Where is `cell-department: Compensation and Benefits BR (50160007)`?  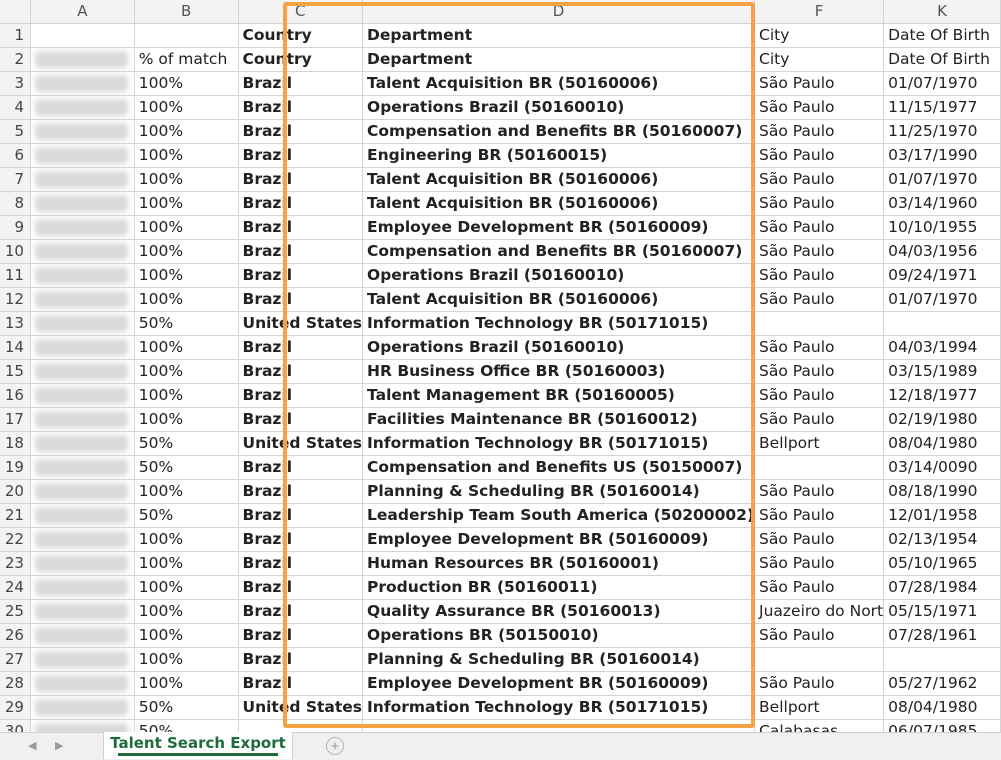 cell-department: Compensation and Benefits BR (50160007) is located at coordinates (559, 251).